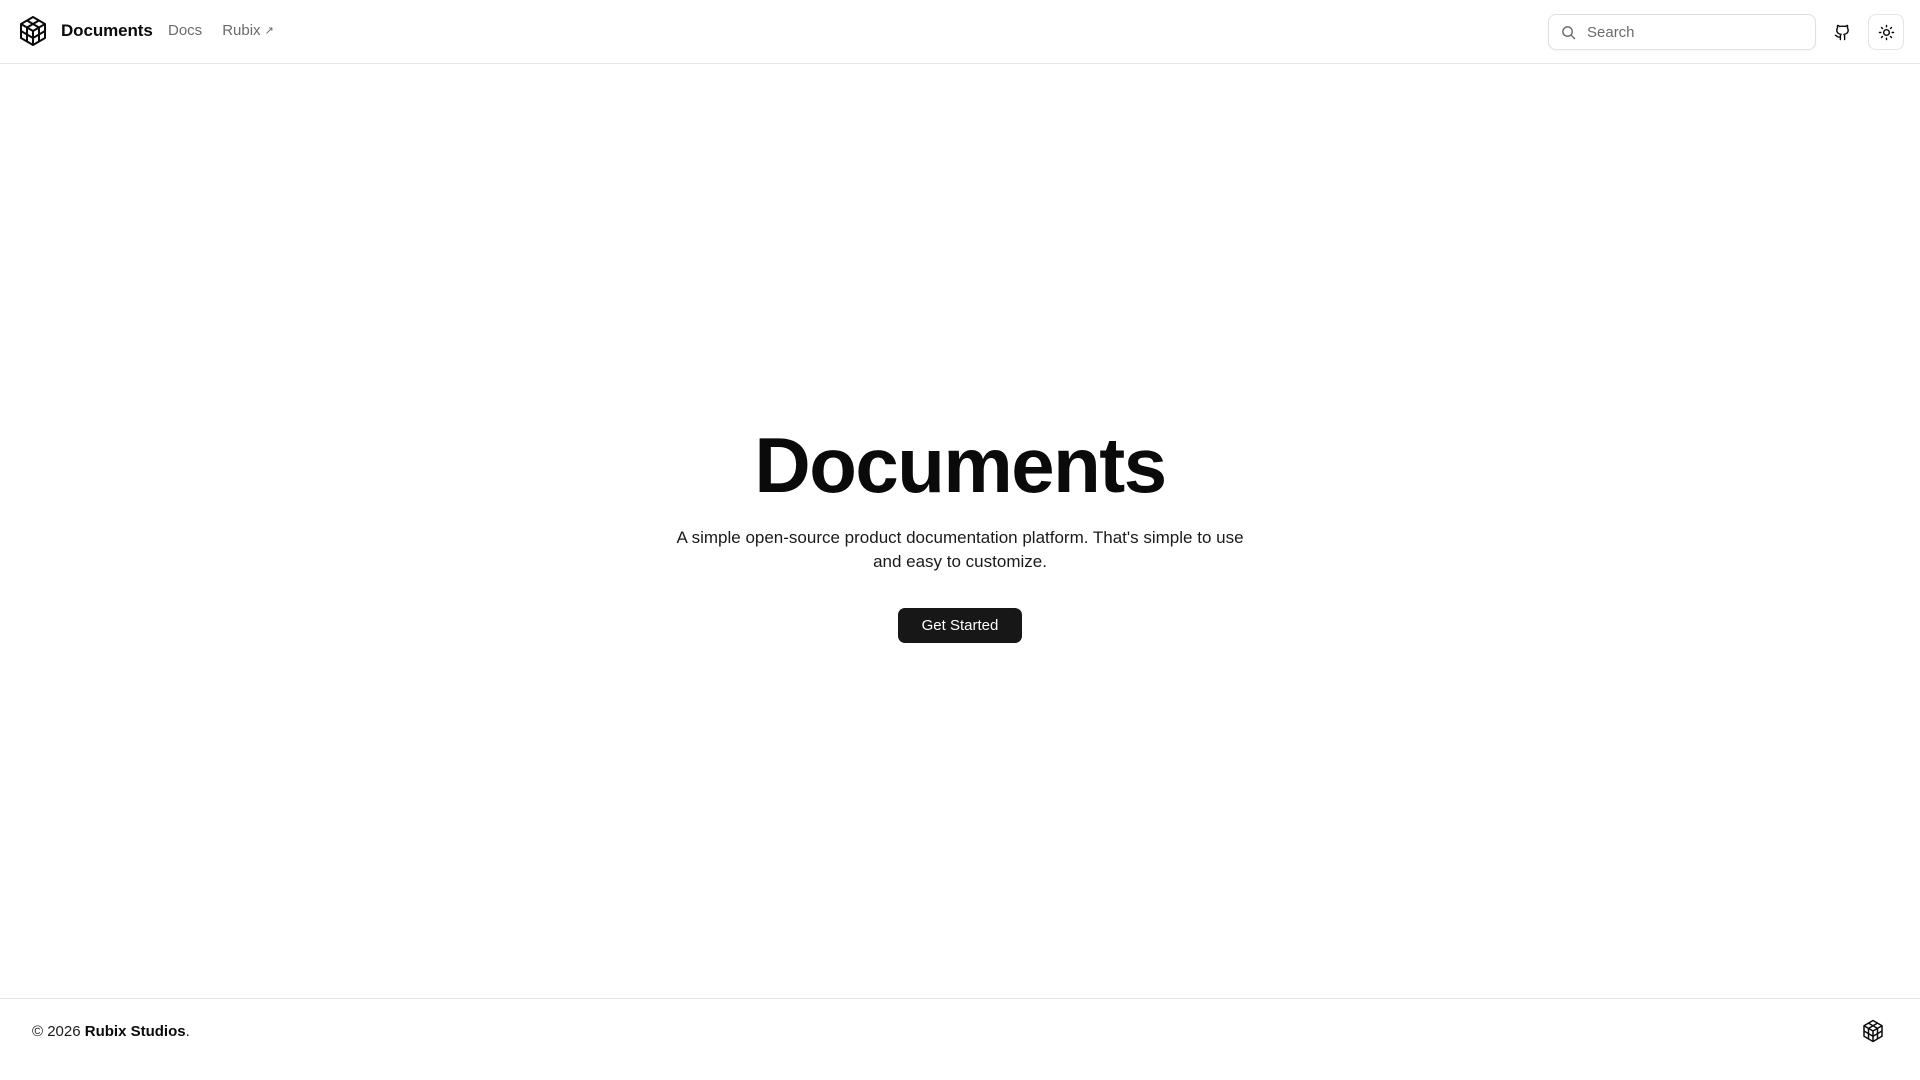  What do you see at coordinates (960, 465) in the screenshot?
I see `hero-title: Documents` at bounding box center [960, 465].